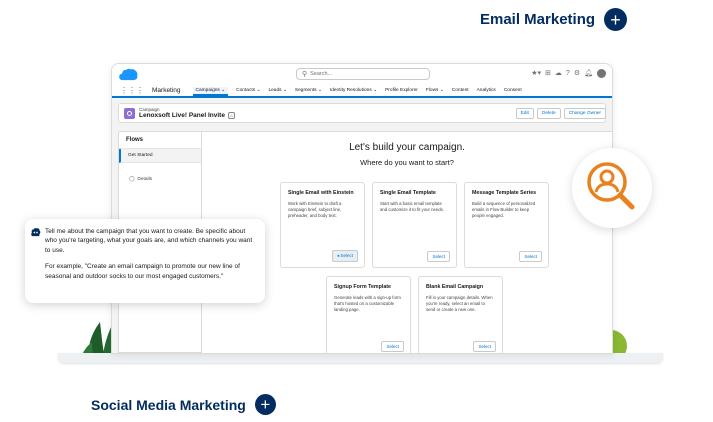 The image size is (713, 422). I want to click on card-title: Signup Form Template, so click(362, 287).